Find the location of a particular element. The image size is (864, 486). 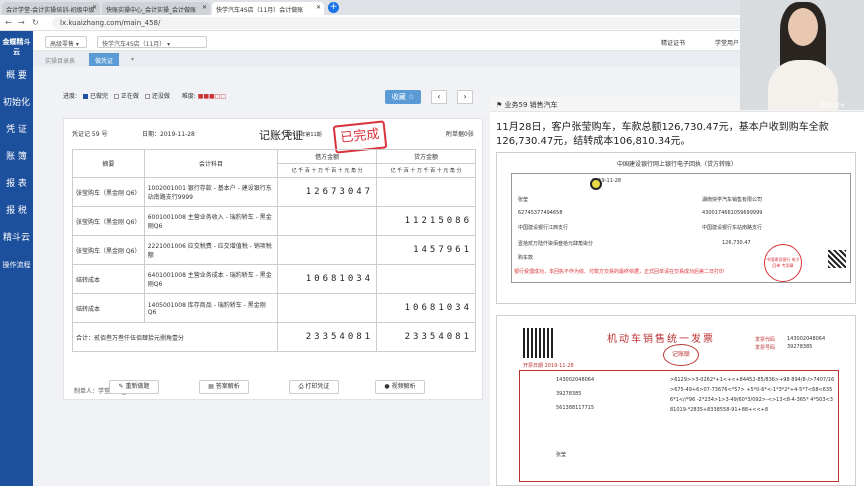

tax-code: 561388117715 is located at coordinates (575, 408).